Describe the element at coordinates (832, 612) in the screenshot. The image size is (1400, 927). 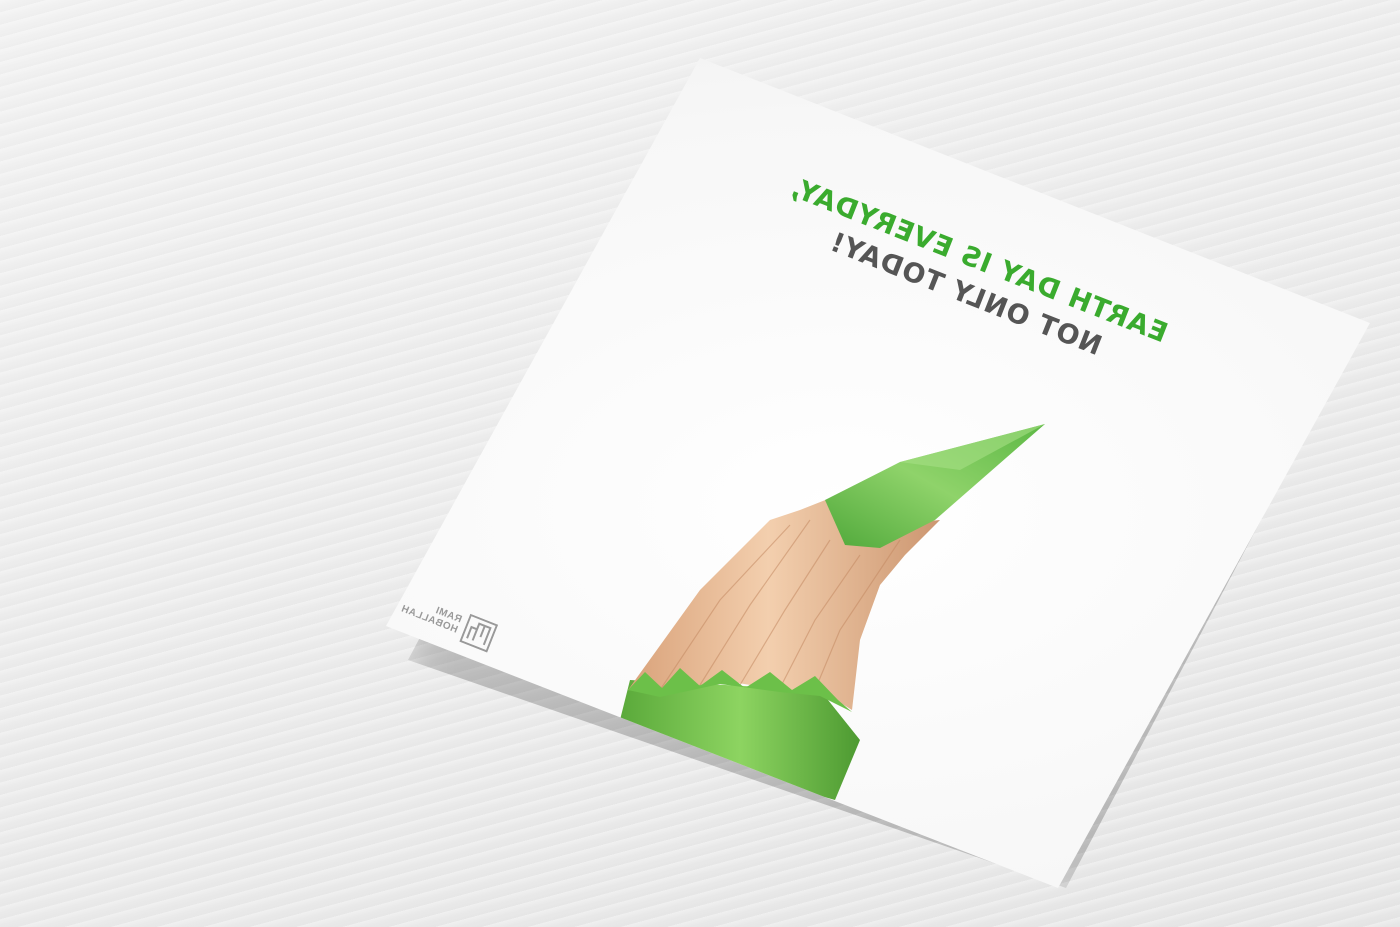
I see `pencil-illustration` at that location.